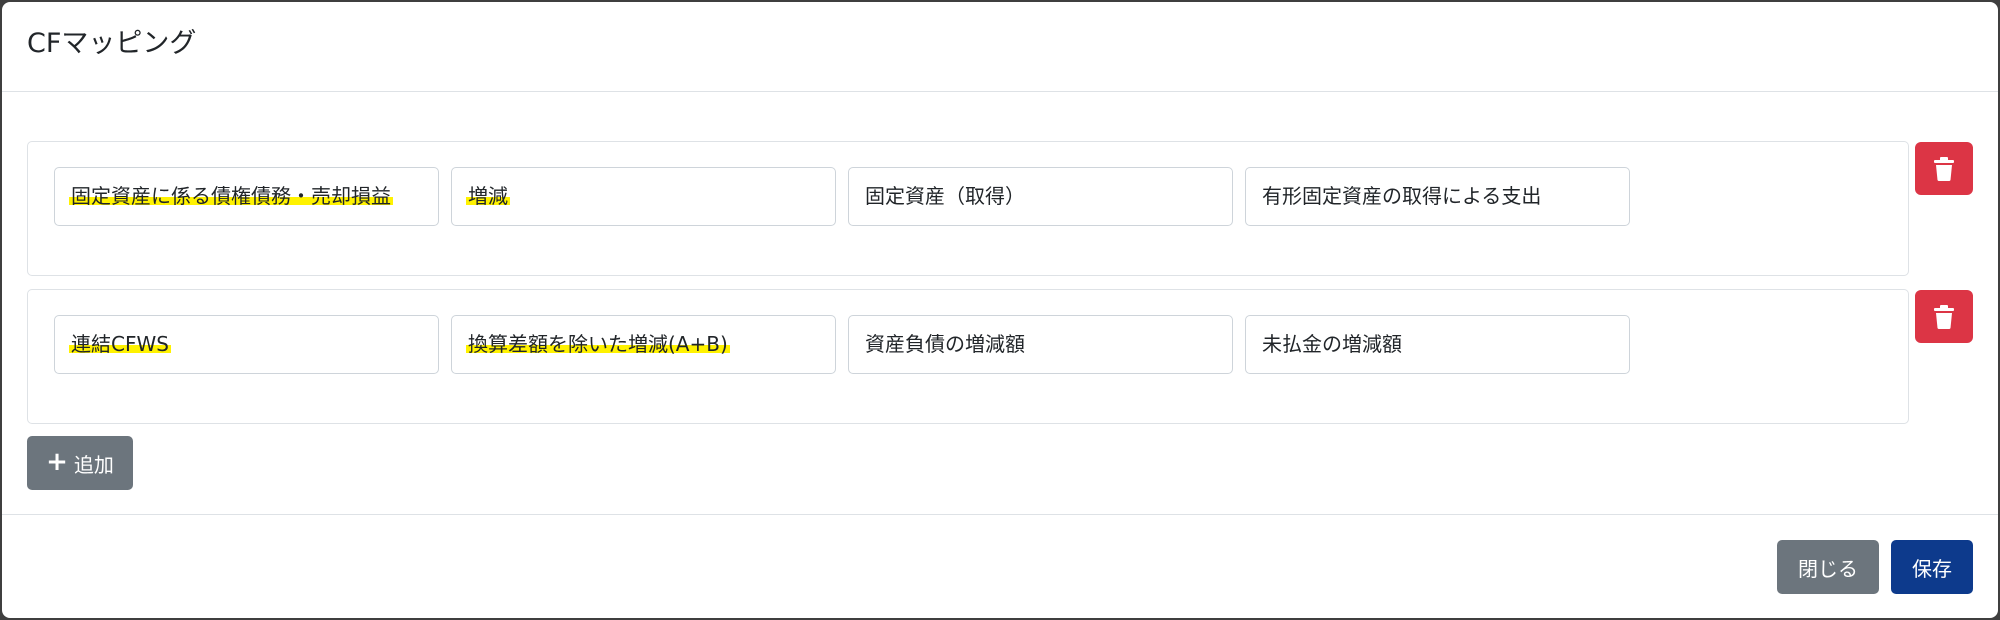 This screenshot has width=2000, height=620. I want to click on mapping-field-2: 換算差額を除いた増減(A+B), so click(643, 344).